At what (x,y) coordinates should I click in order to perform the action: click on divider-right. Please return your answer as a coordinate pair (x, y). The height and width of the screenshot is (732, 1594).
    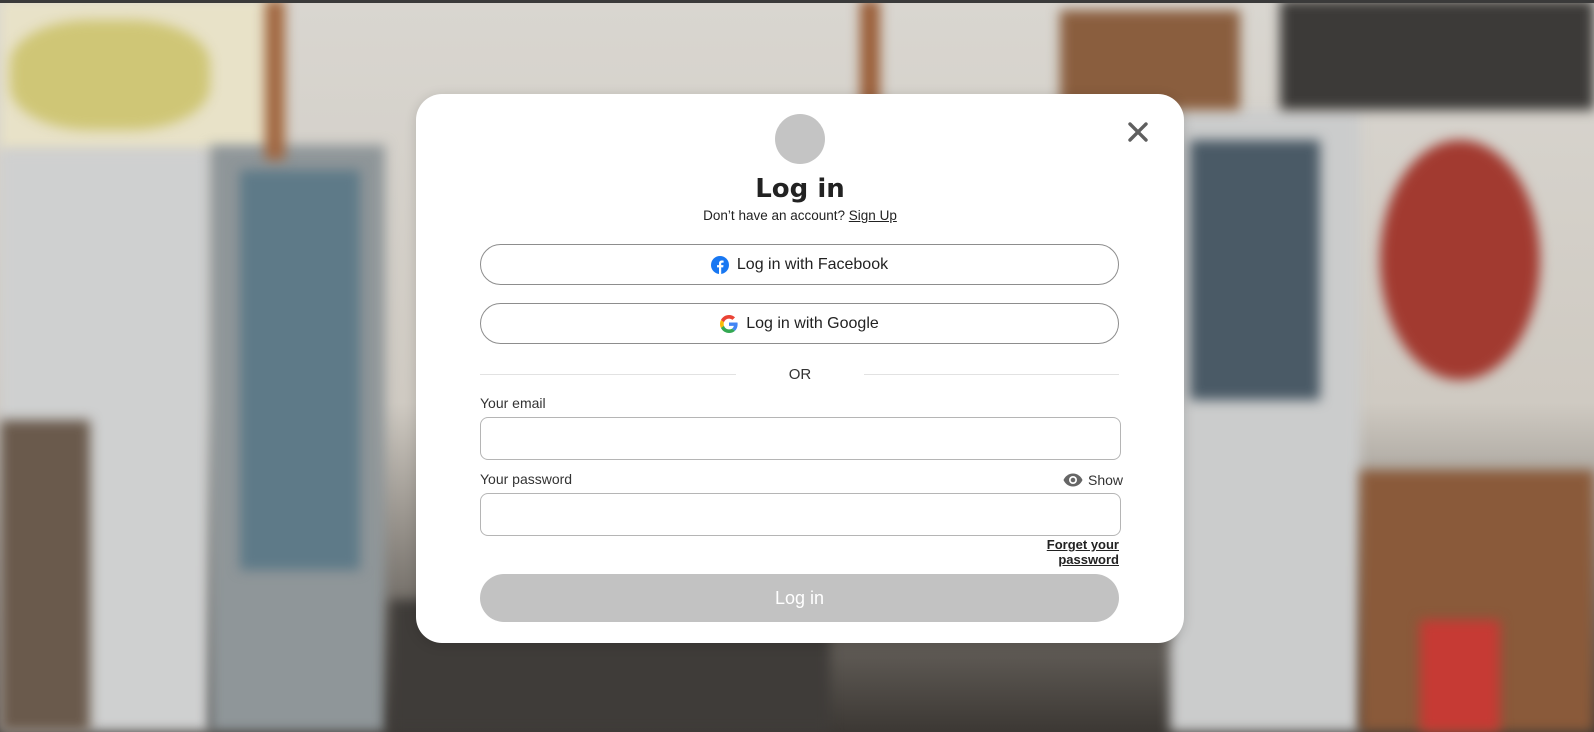
    Looking at the image, I should click on (991, 374).